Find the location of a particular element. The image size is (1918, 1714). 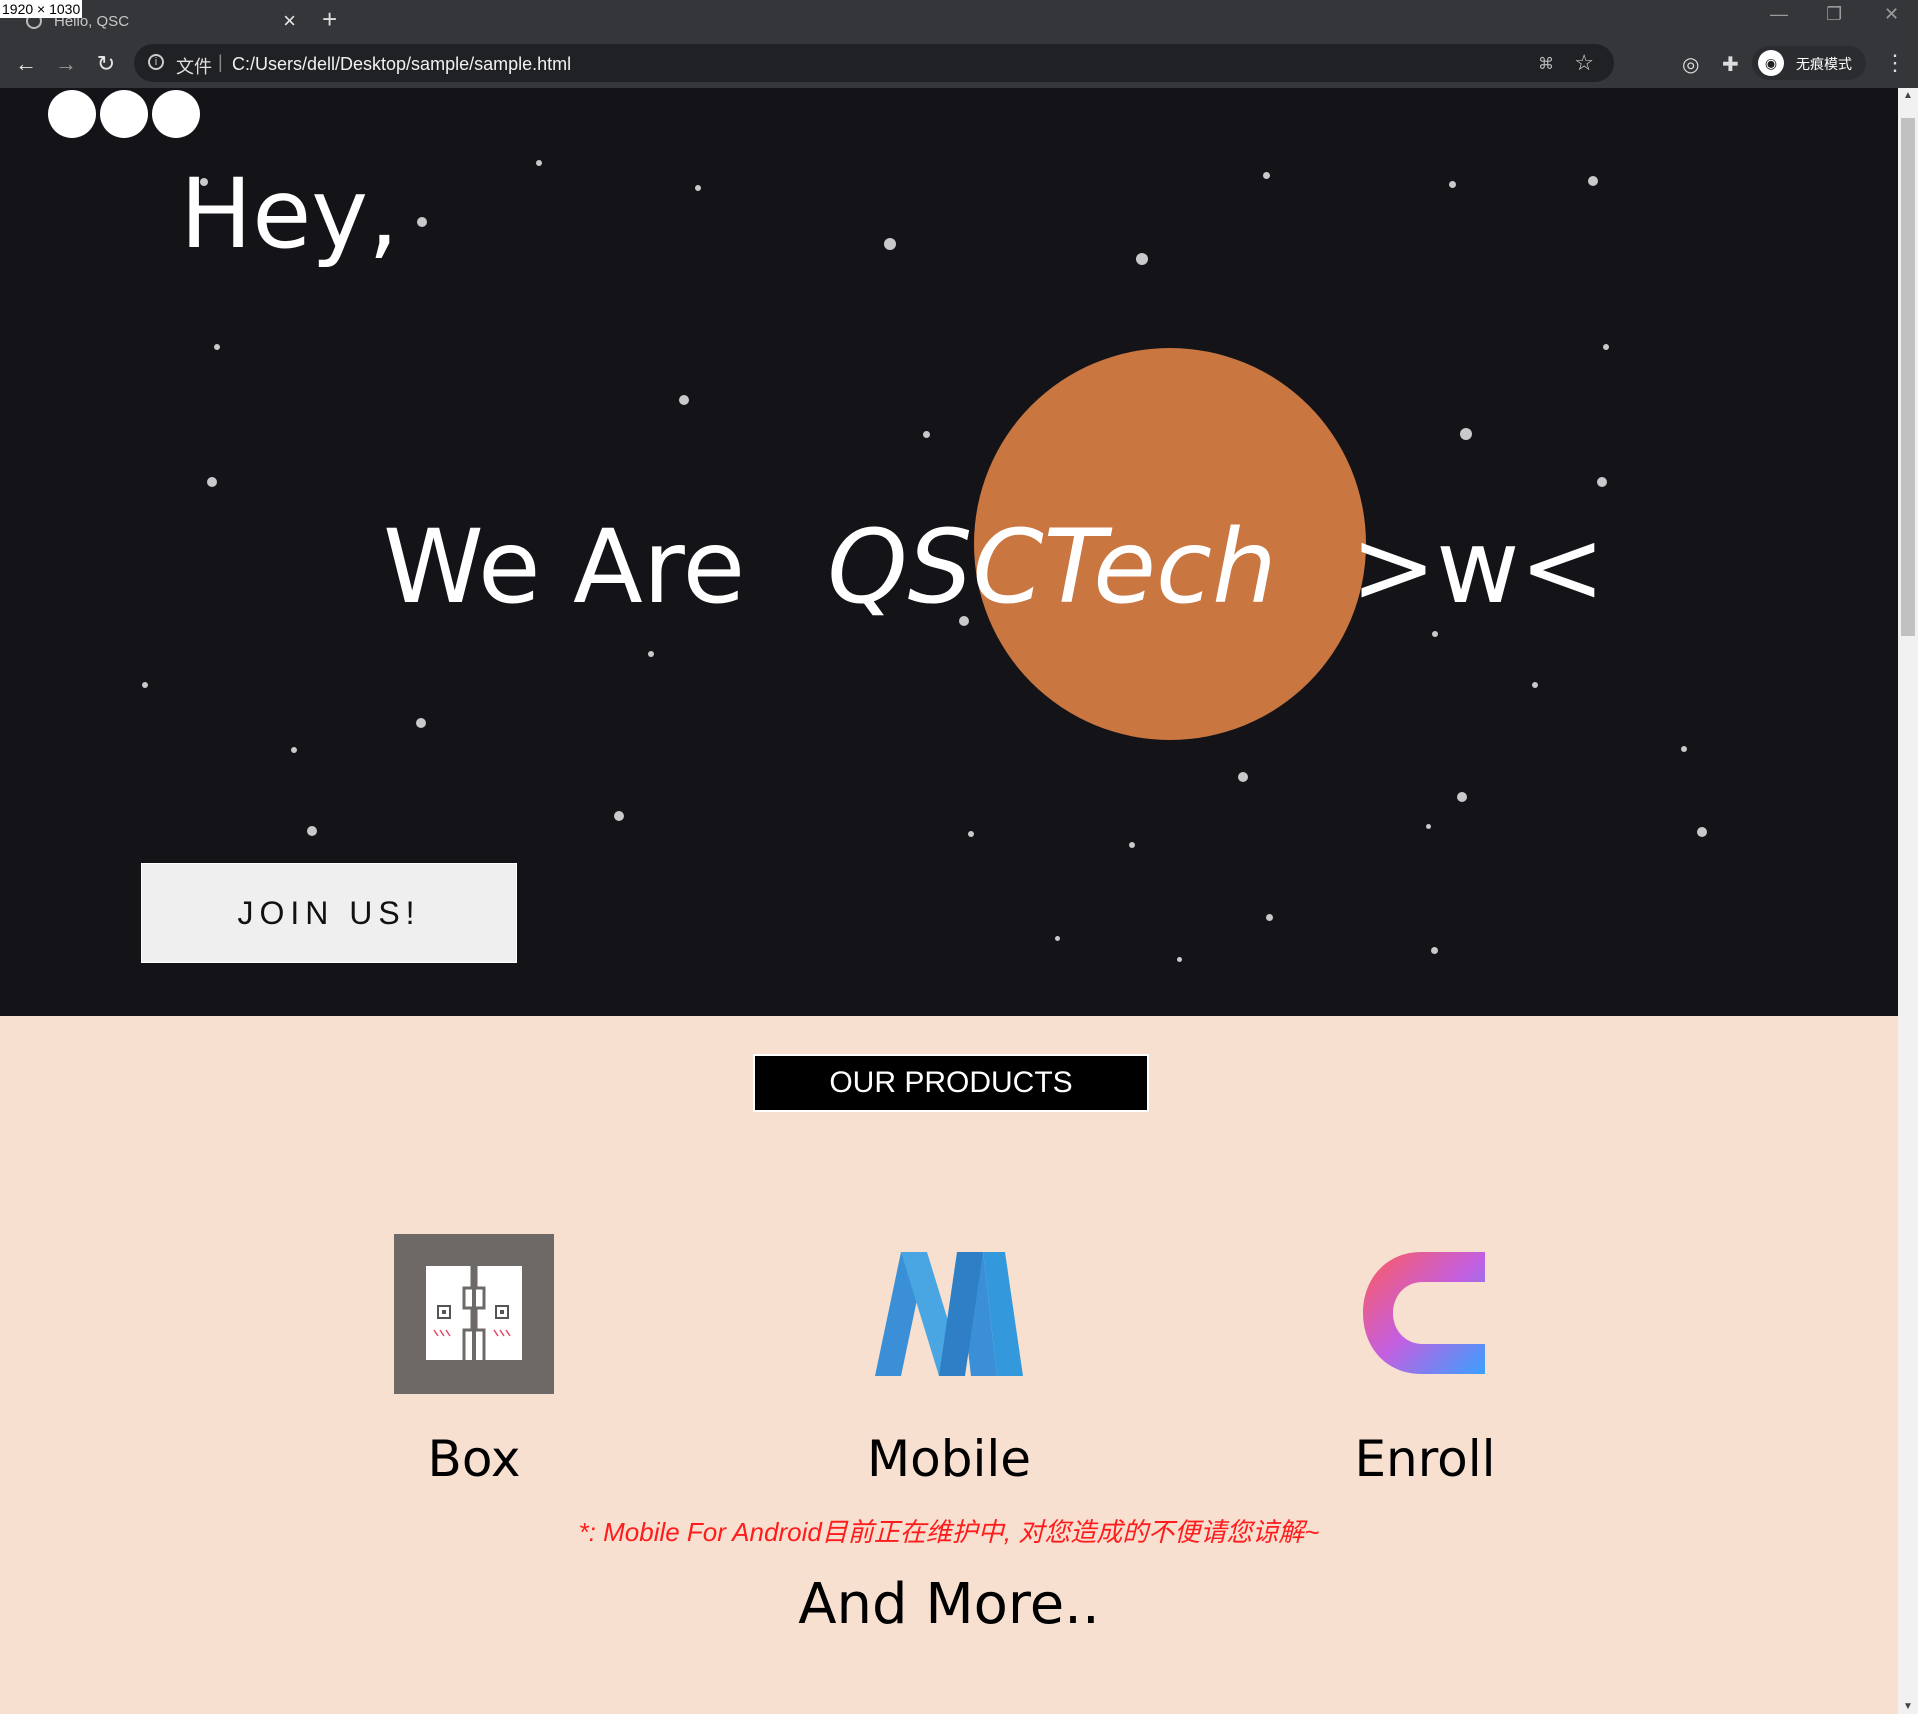

browser-tabstrip: Hello, QSC × + — ❐ ✕ is located at coordinates (959, 20).